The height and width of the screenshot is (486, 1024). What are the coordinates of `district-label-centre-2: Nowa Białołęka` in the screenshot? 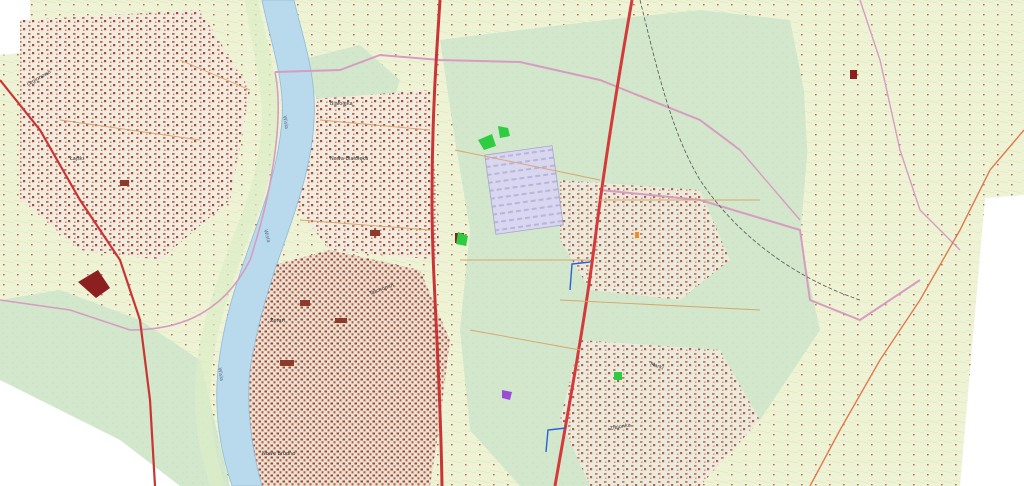 It's located at (349, 159).